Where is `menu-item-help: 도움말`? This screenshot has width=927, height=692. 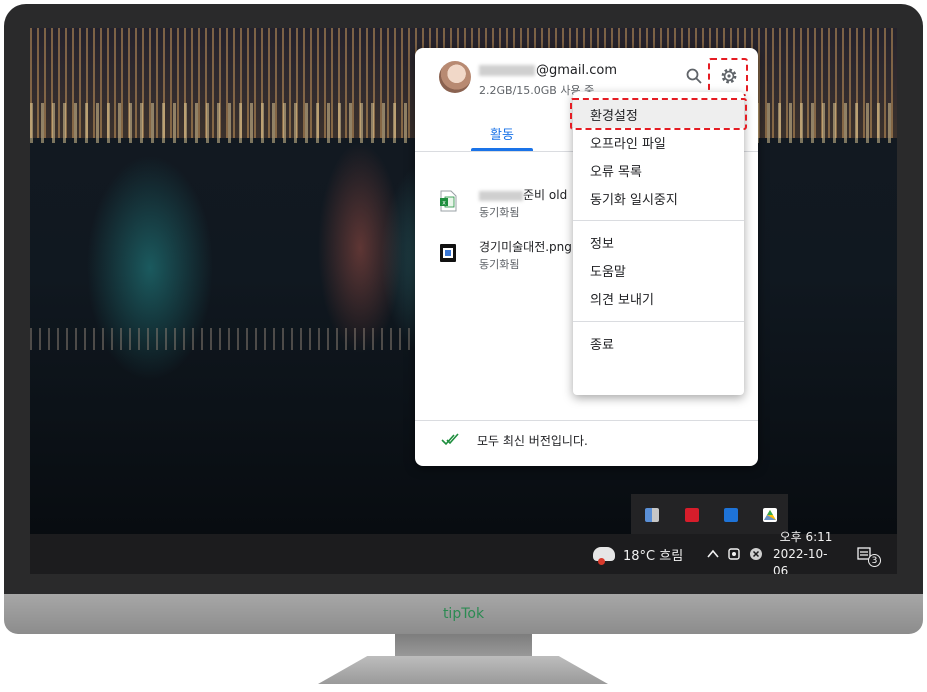 menu-item-help: 도움말 is located at coordinates (658, 270).